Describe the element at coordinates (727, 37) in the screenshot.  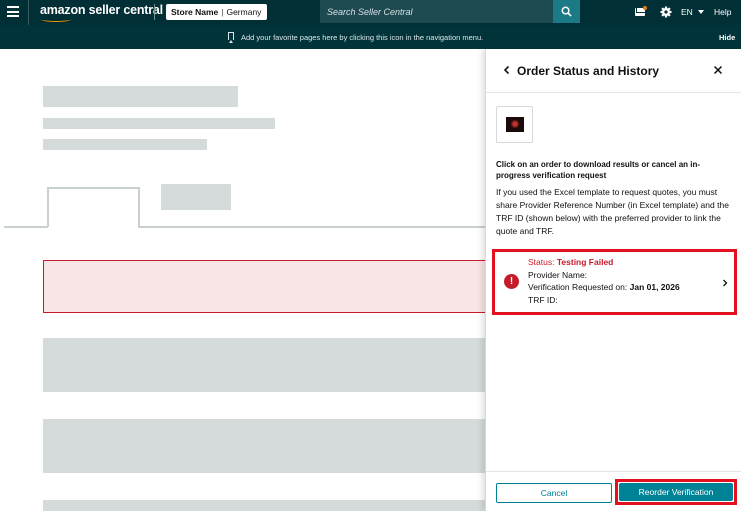
I see `hide-favorites-button: Hide` at that location.